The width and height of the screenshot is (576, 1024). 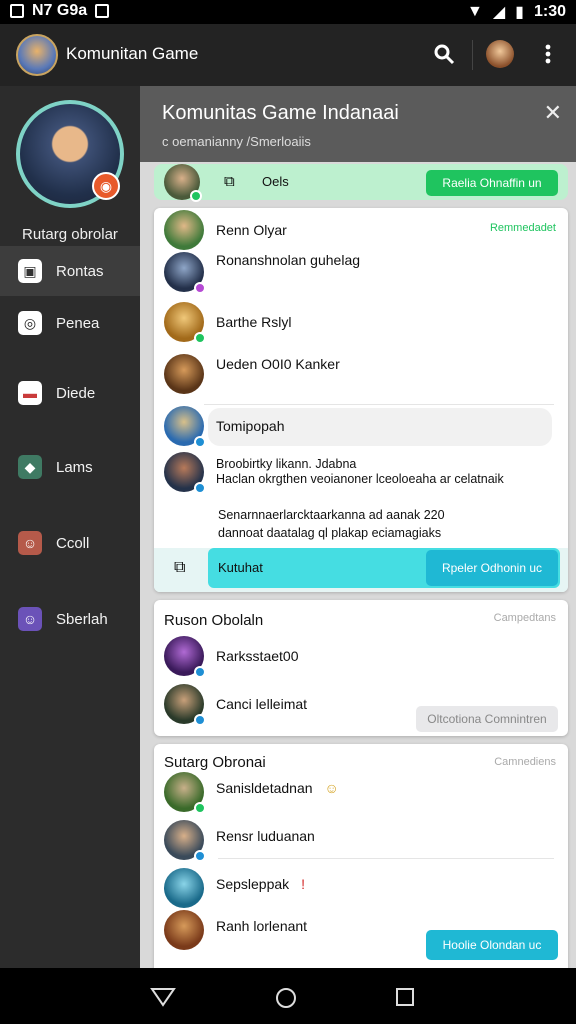 What do you see at coordinates (30, 393) in the screenshot?
I see `folder-icon: ▬` at bounding box center [30, 393].